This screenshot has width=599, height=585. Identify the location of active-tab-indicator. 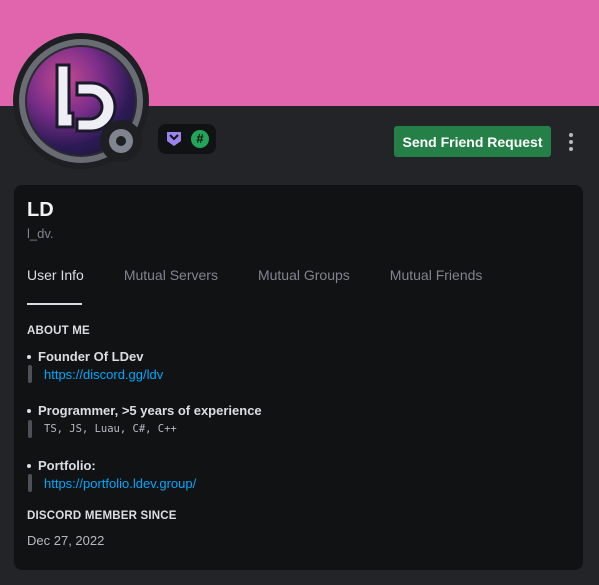
(54, 304).